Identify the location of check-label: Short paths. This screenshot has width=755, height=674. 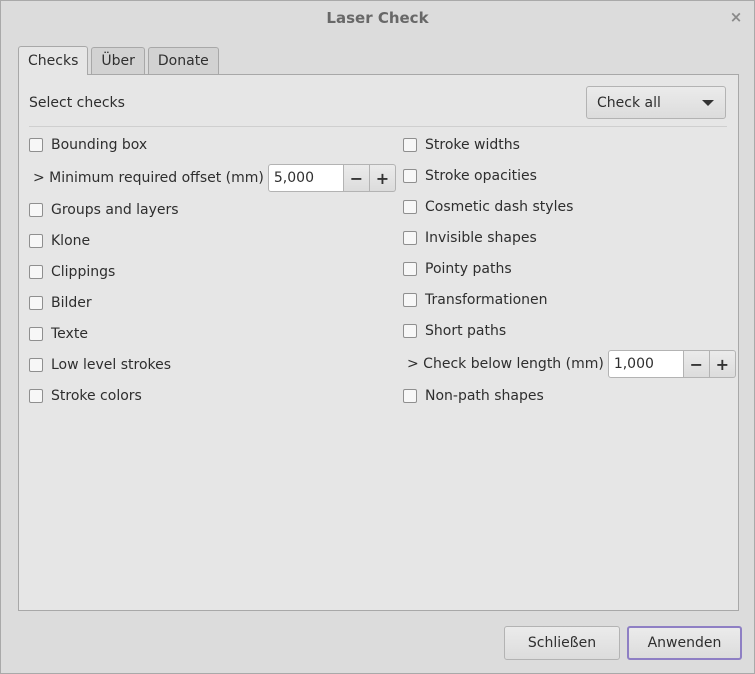
(466, 331).